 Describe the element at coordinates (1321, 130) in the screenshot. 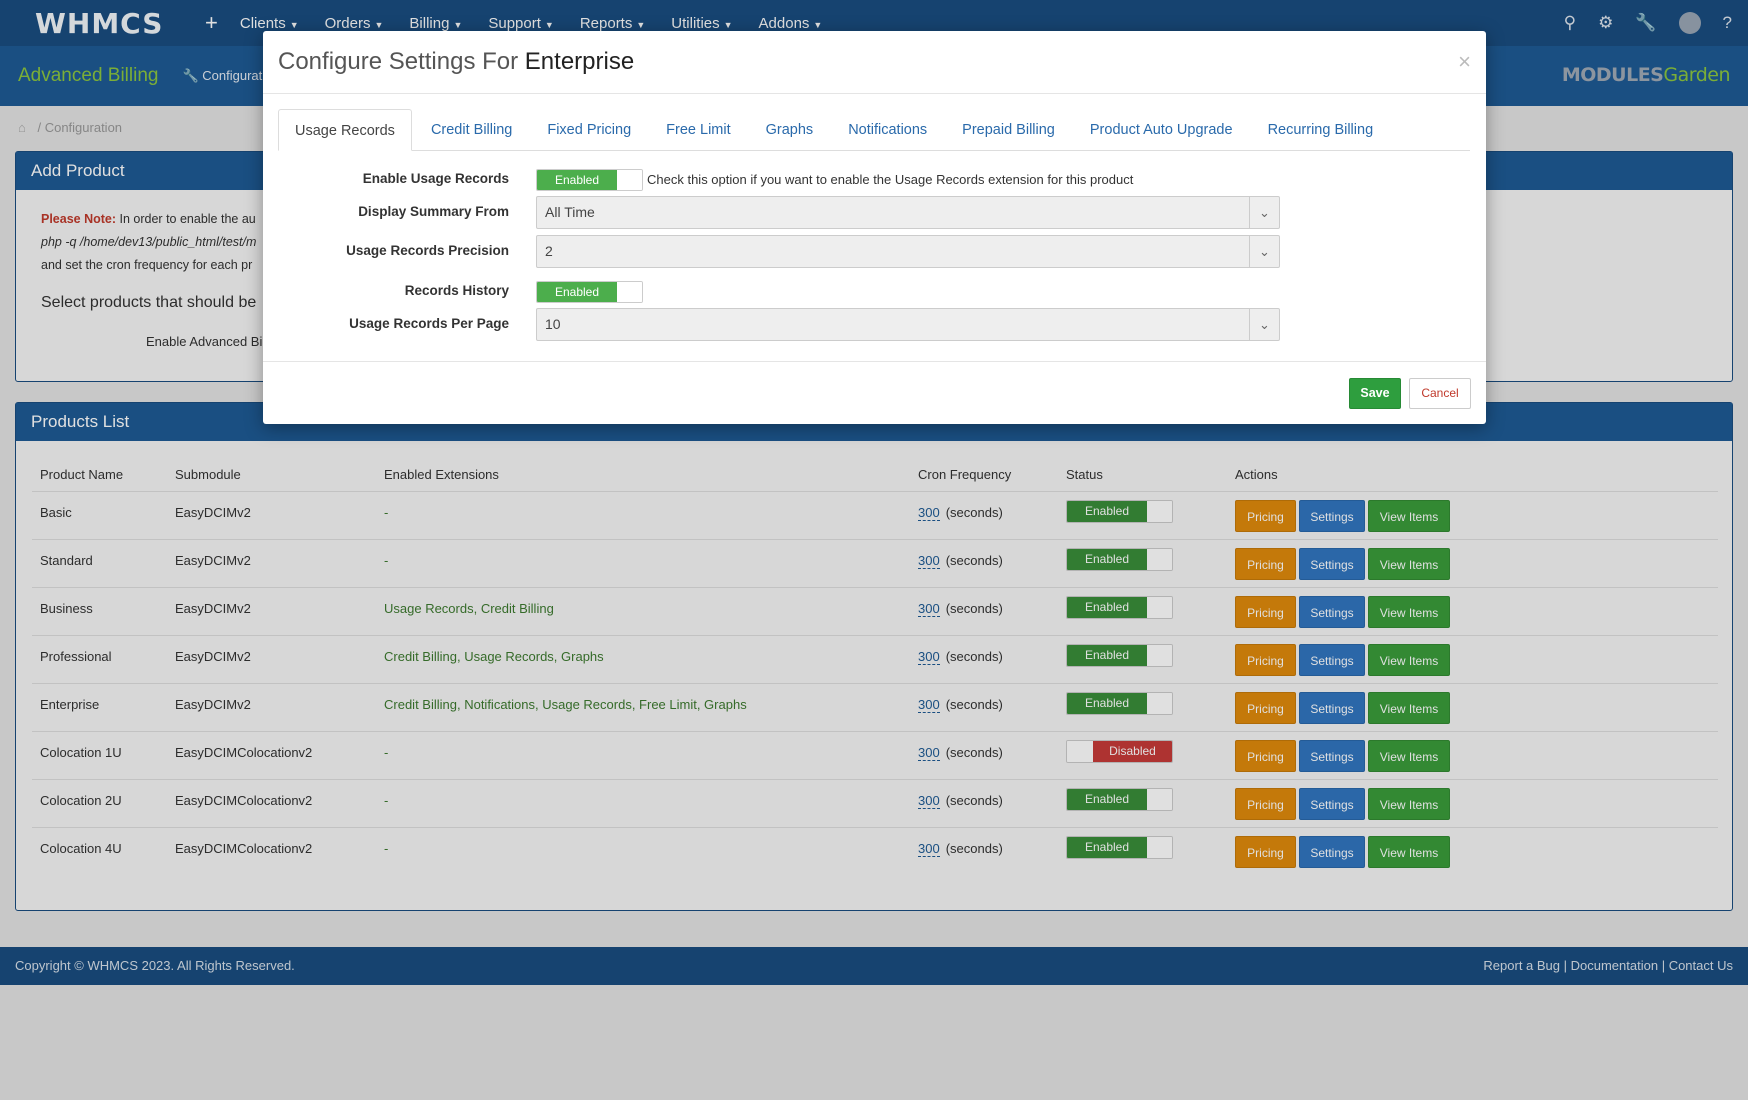

I see `tab-recurring-billing: Recurring Billing` at that location.